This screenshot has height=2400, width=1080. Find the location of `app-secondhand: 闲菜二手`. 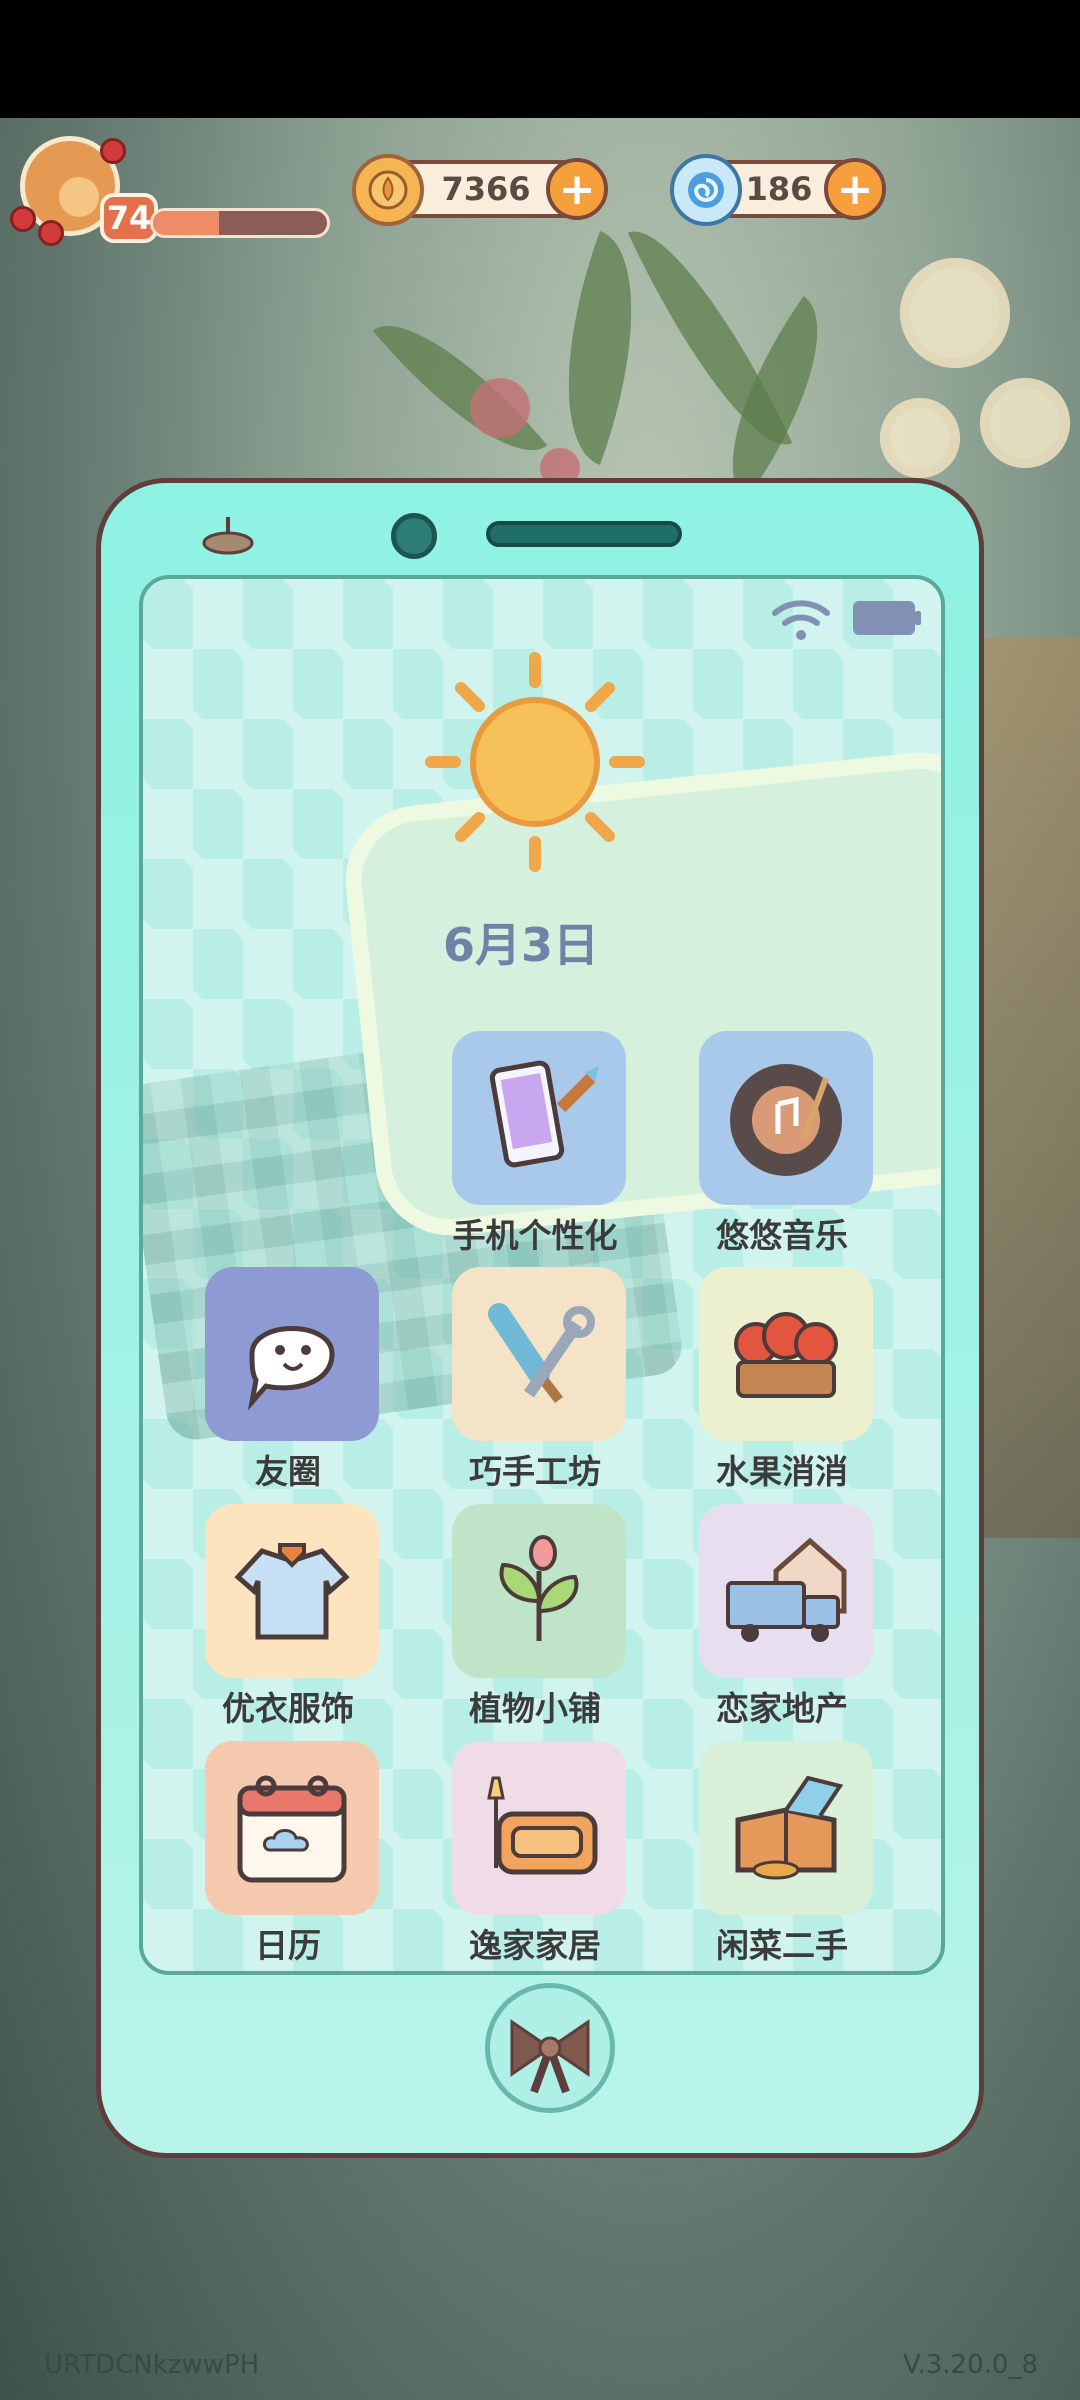

app-secondhand: 闲菜二手 is located at coordinates (782, 1856).